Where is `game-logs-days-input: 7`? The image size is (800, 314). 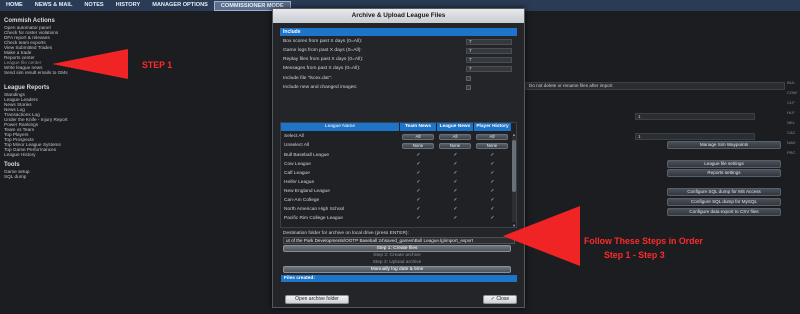
game-logs-days-input: 7 is located at coordinates (489, 51).